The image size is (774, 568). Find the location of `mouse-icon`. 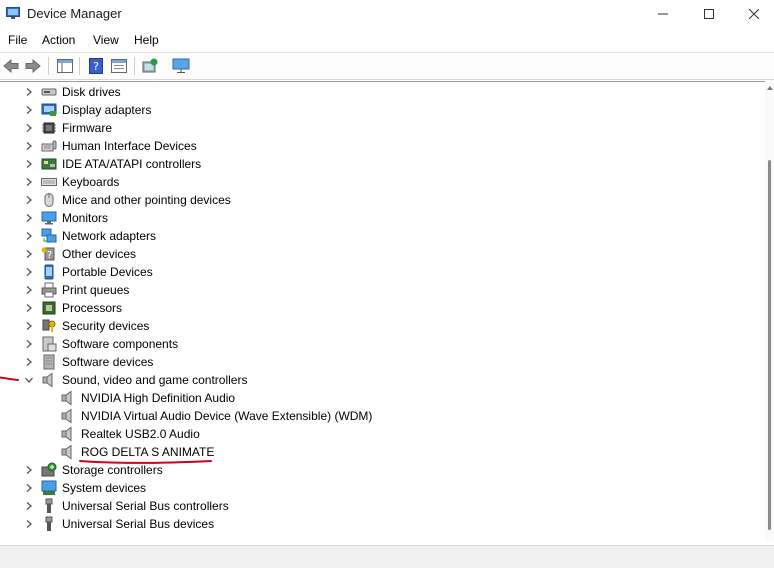

mouse-icon is located at coordinates (49, 200).